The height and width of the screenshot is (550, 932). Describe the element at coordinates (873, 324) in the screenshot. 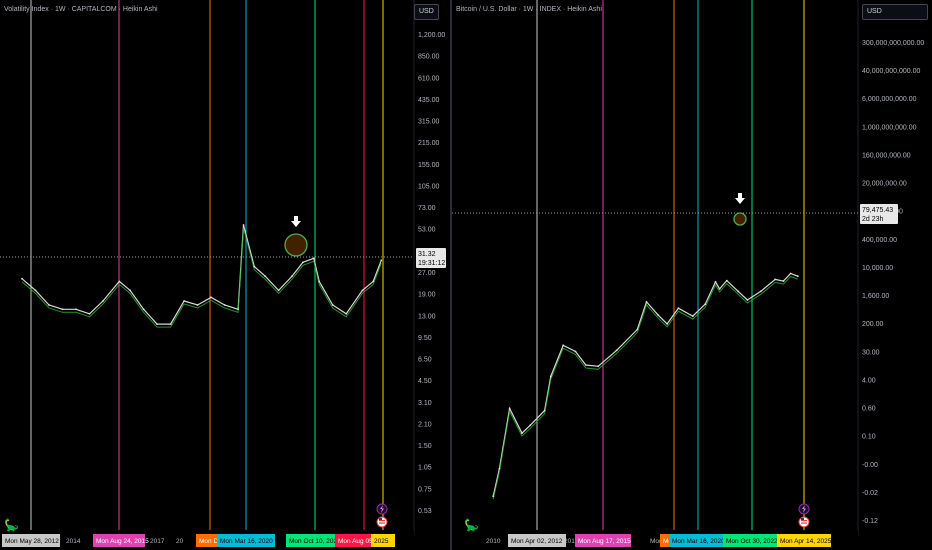

I see `y-tick-label: 200.00` at that location.